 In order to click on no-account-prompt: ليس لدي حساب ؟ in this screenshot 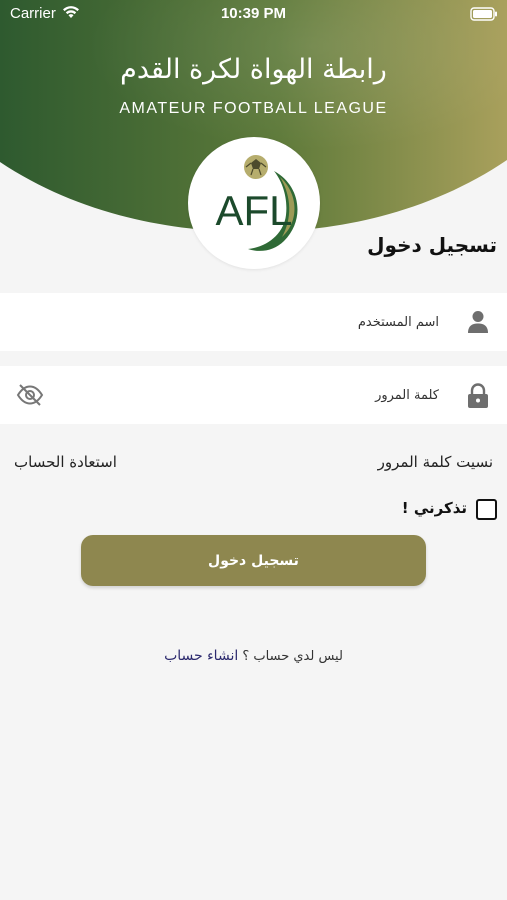, I will do `click(292, 656)`.